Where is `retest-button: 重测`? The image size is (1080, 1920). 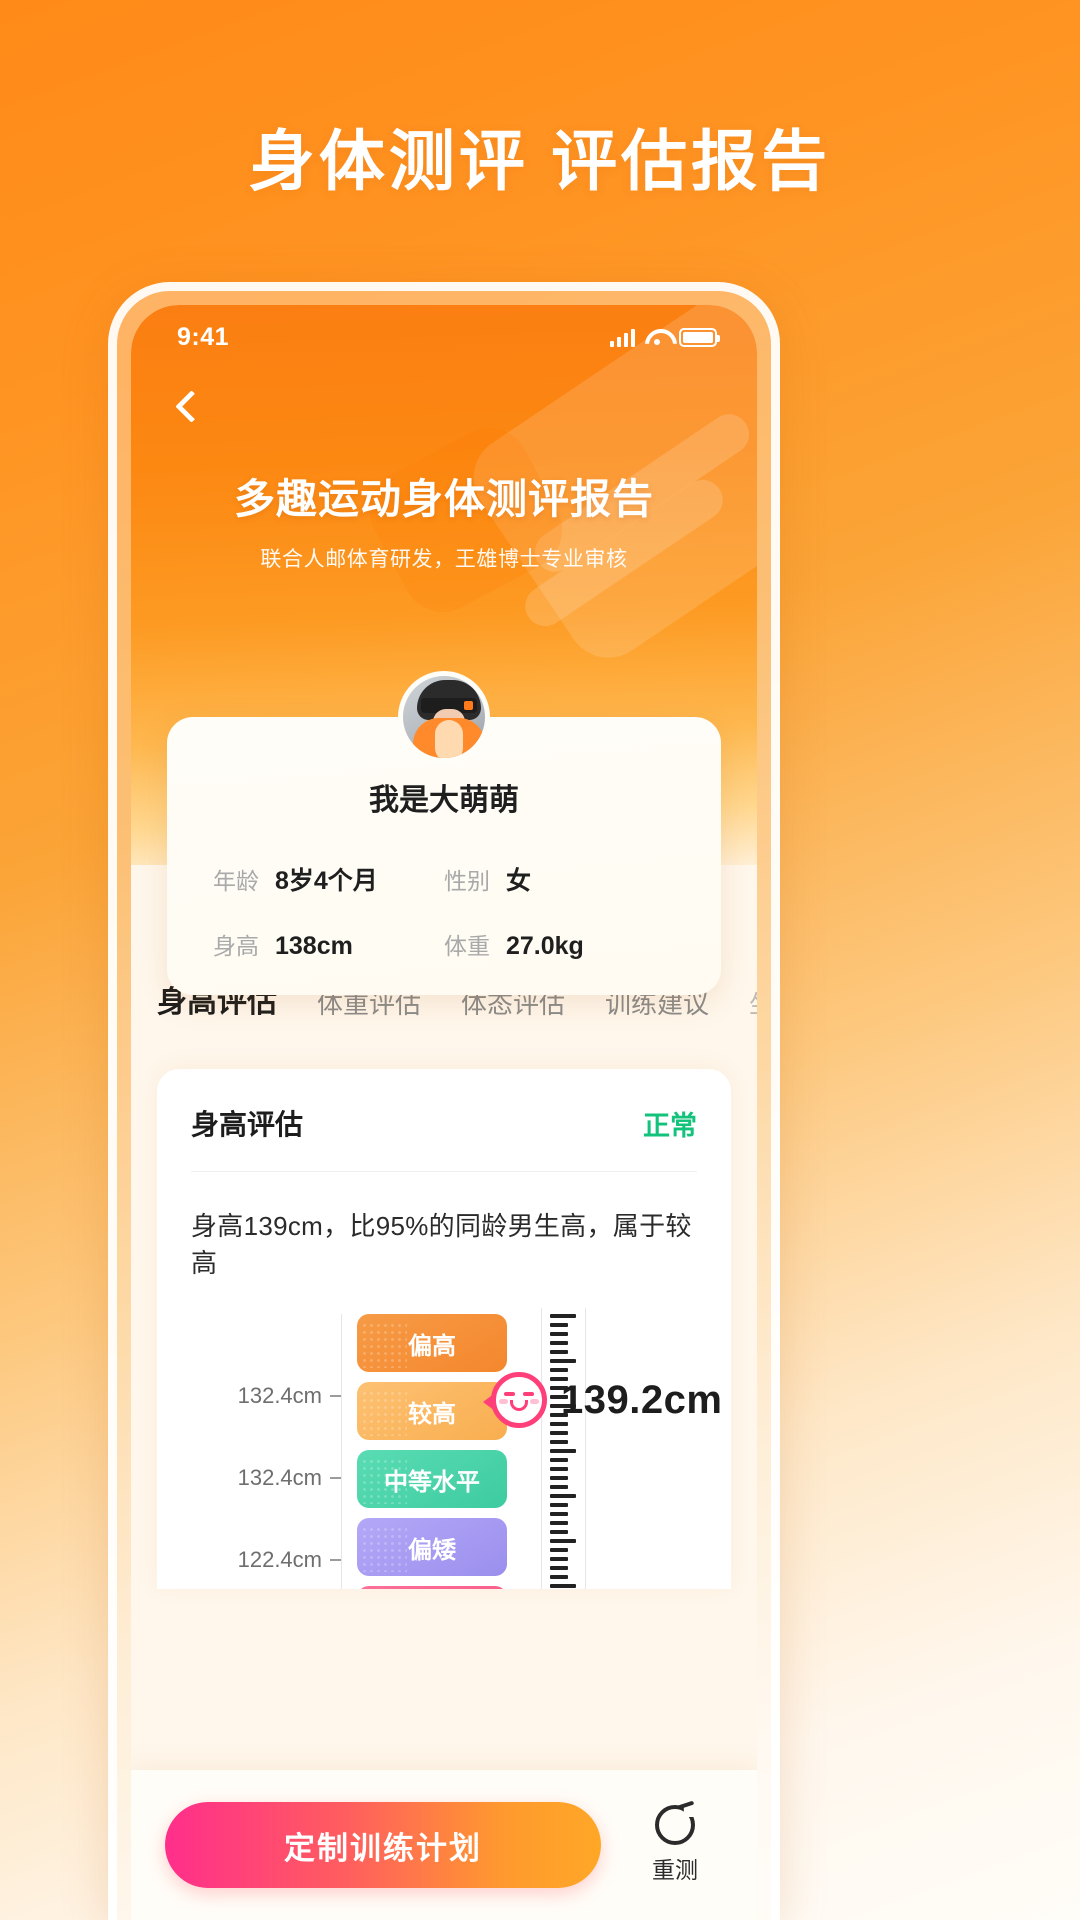
retest-button: 重测 is located at coordinates (675, 1845).